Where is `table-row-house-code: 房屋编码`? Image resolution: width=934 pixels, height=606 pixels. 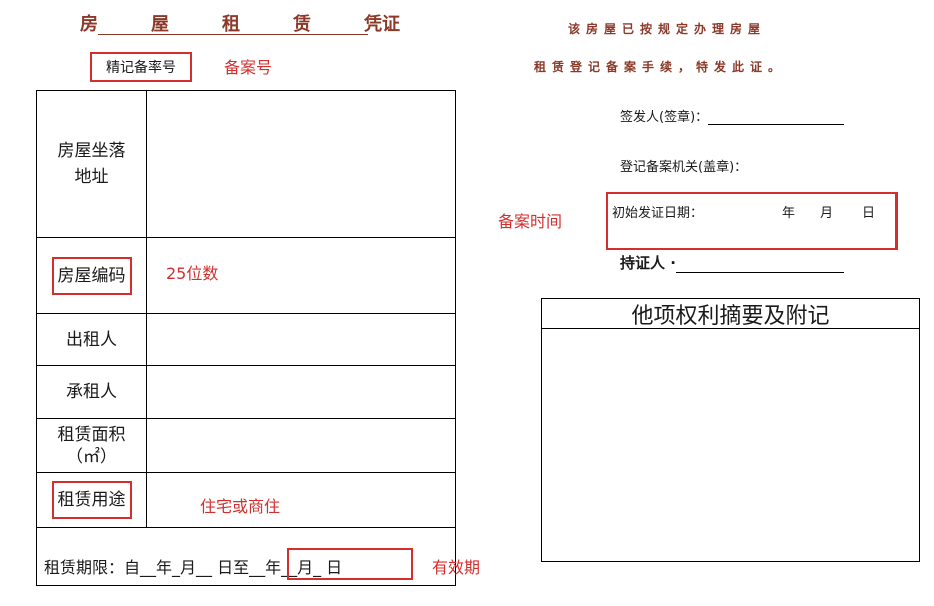
table-row-house-code: 房屋编码 is located at coordinates (246, 276).